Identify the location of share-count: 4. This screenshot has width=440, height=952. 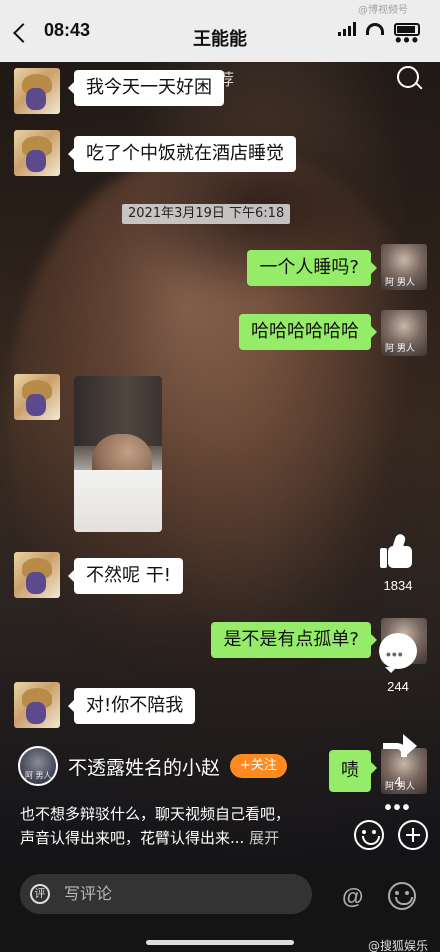
(398, 781).